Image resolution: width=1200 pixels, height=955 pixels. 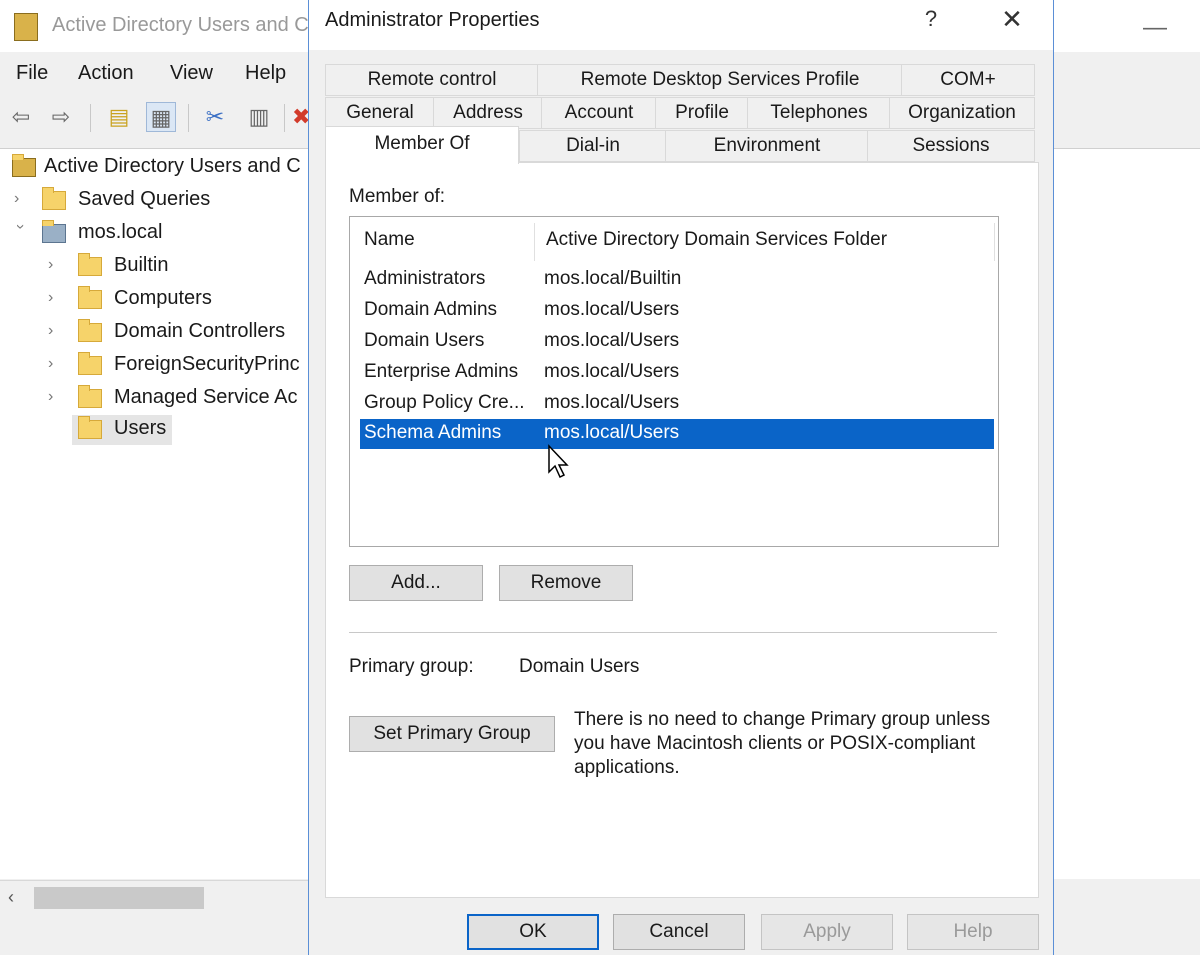 I want to click on help-icon: ?, so click(x=931, y=19).